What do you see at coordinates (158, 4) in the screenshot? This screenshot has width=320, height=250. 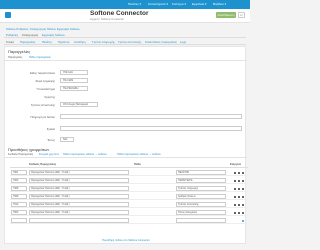 I see `nav-item: Καταστήματα ▾` at bounding box center [158, 4].